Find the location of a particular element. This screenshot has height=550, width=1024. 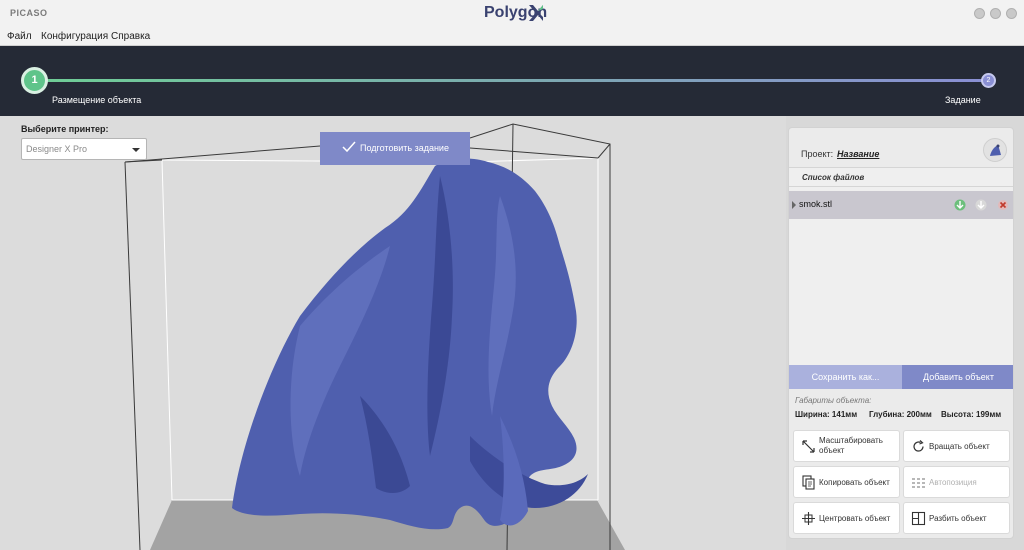

center-object-button: Центровать объект is located at coordinates (846, 518).